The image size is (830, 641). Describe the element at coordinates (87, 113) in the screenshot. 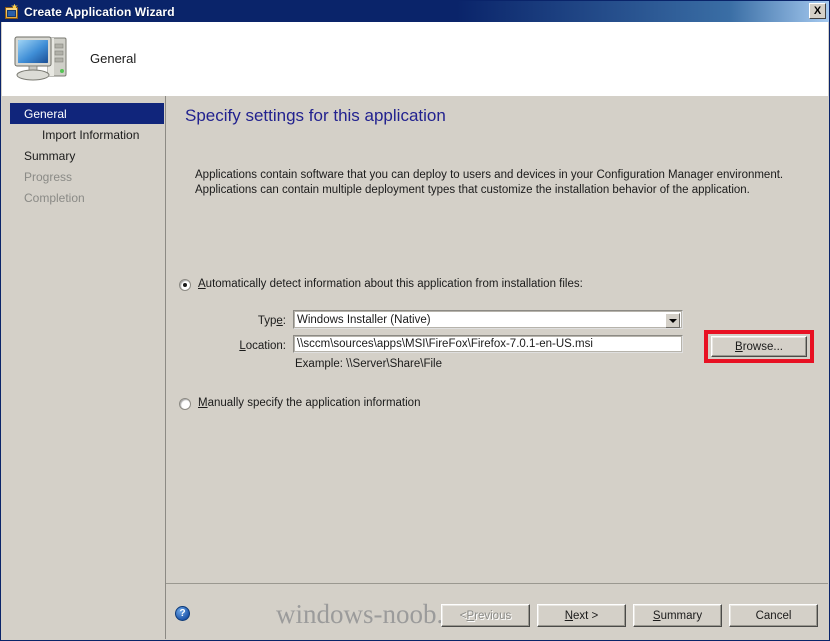

I see `sidebar-item-general: General` at that location.